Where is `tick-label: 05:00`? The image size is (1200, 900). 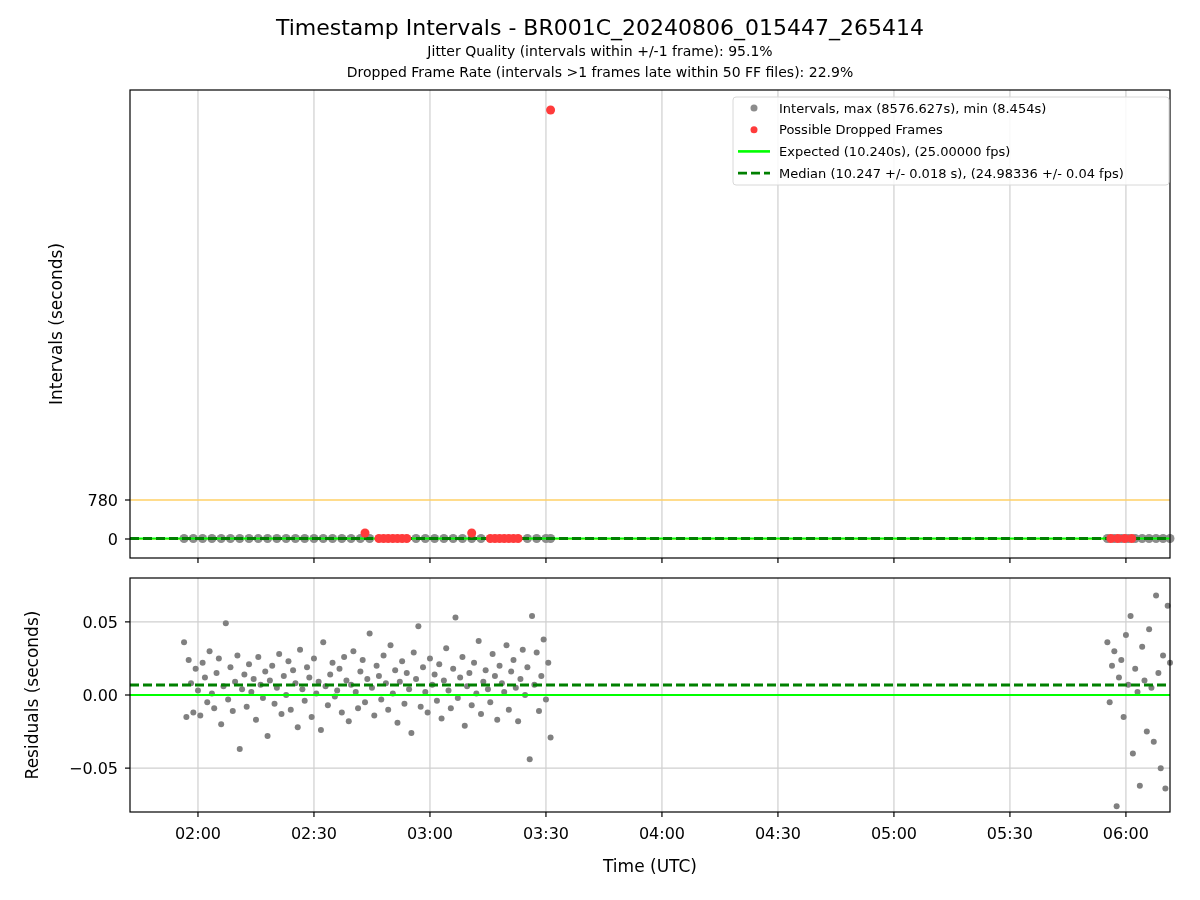
tick-label: 05:00 is located at coordinates (893, 833).